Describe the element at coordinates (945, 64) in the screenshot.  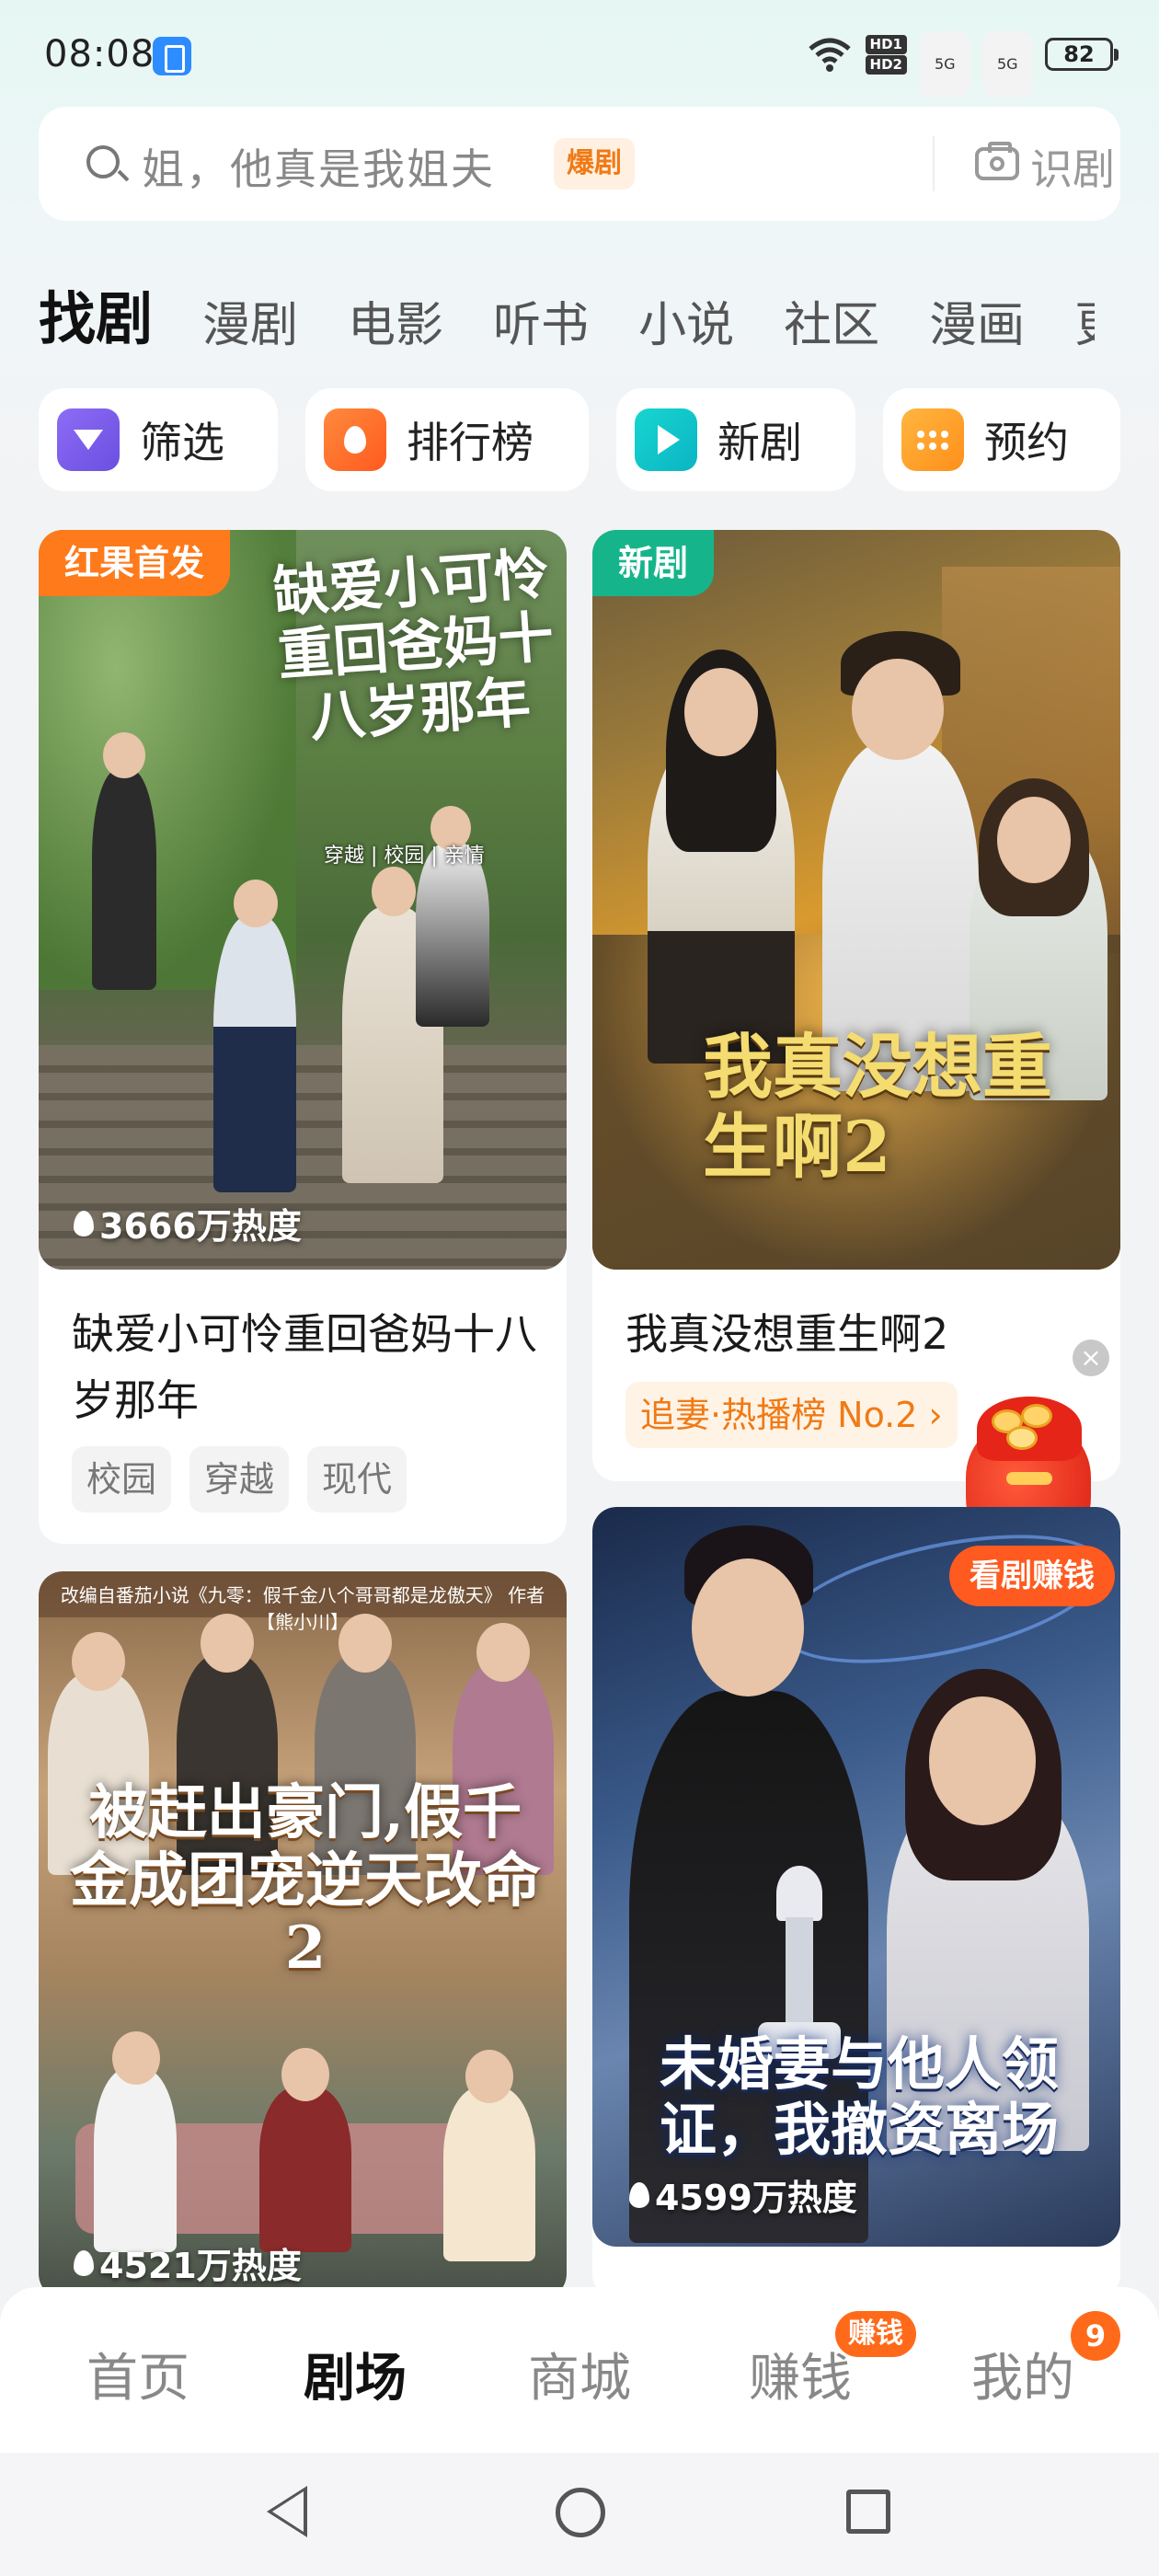
I see `signal-icon-1: 5G` at that location.